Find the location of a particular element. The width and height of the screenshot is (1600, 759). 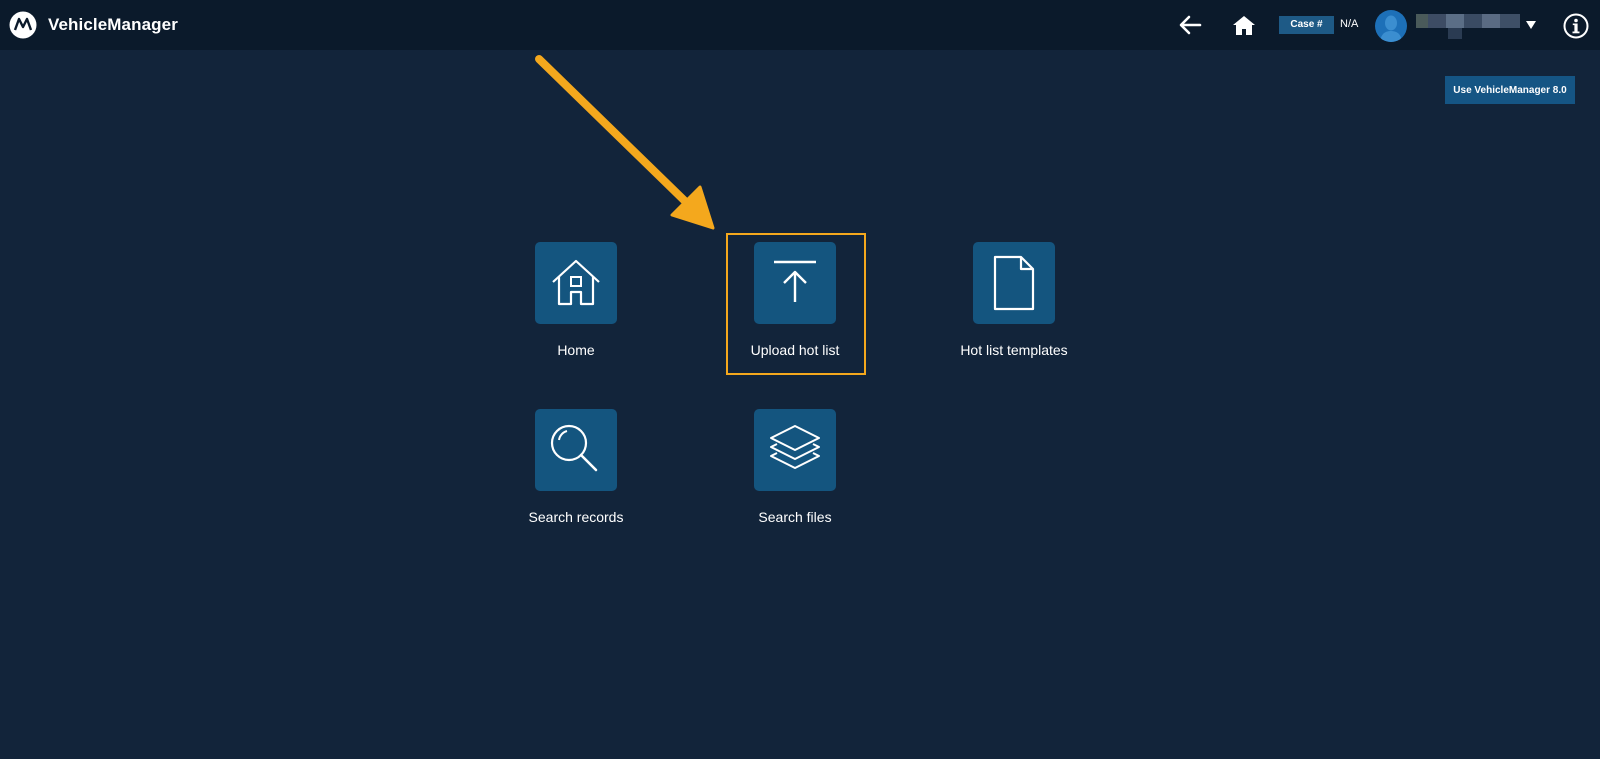

tile-search-records: Search records is located at coordinates (576, 467).